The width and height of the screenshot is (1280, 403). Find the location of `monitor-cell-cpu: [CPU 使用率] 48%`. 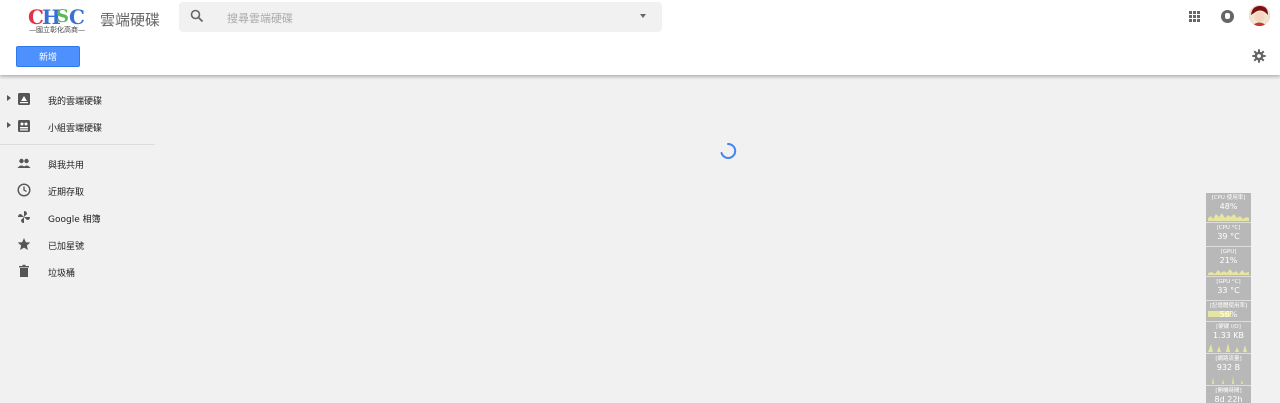

monitor-cell-cpu: [CPU 使用率] 48% is located at coordinates (1228, 208).